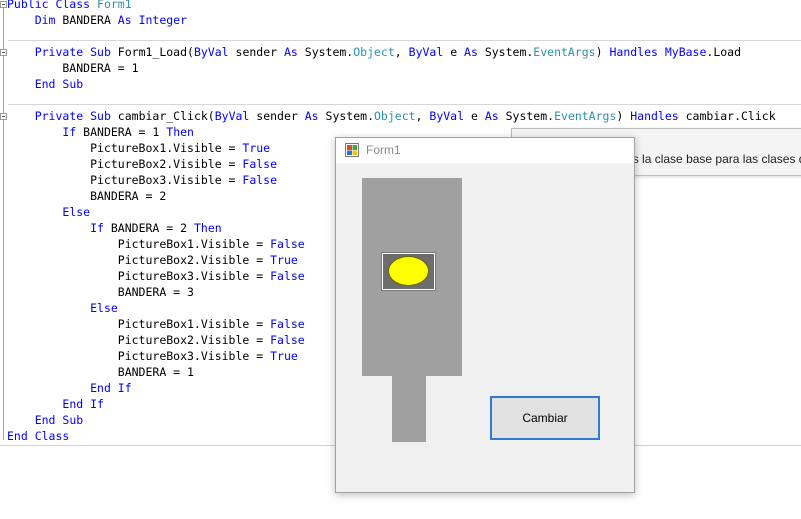  Describe the element at coordinates (3, 222) in the screenshot. I see `outline-margin` at that location.